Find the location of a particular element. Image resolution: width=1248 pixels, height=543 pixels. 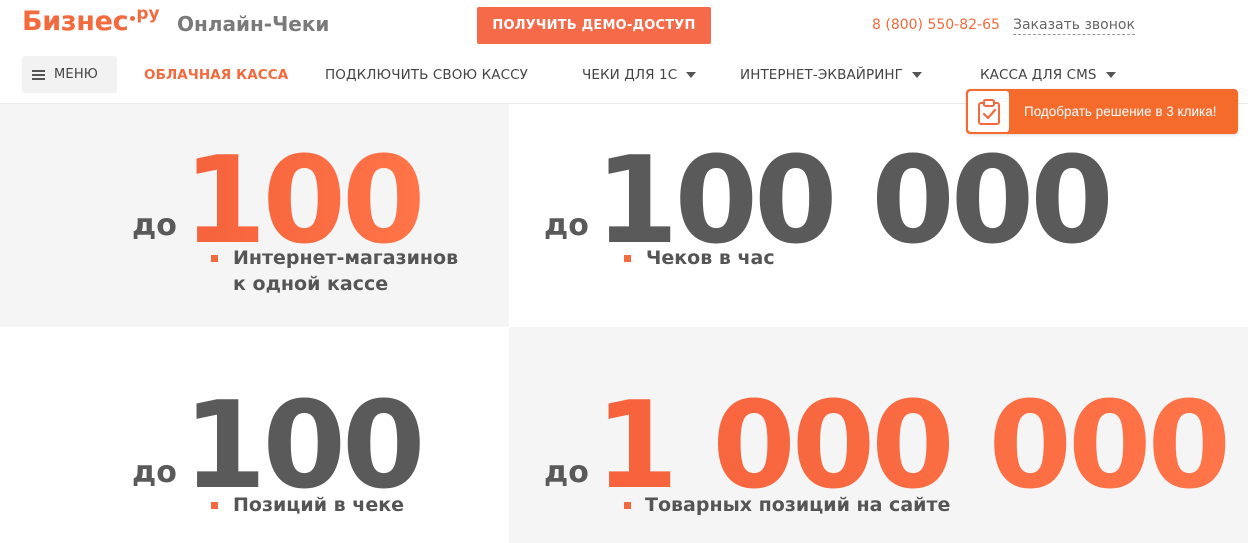

solution-picker-button: Подобрать решение в 3 клика! is located at coordinates (1102, 111).